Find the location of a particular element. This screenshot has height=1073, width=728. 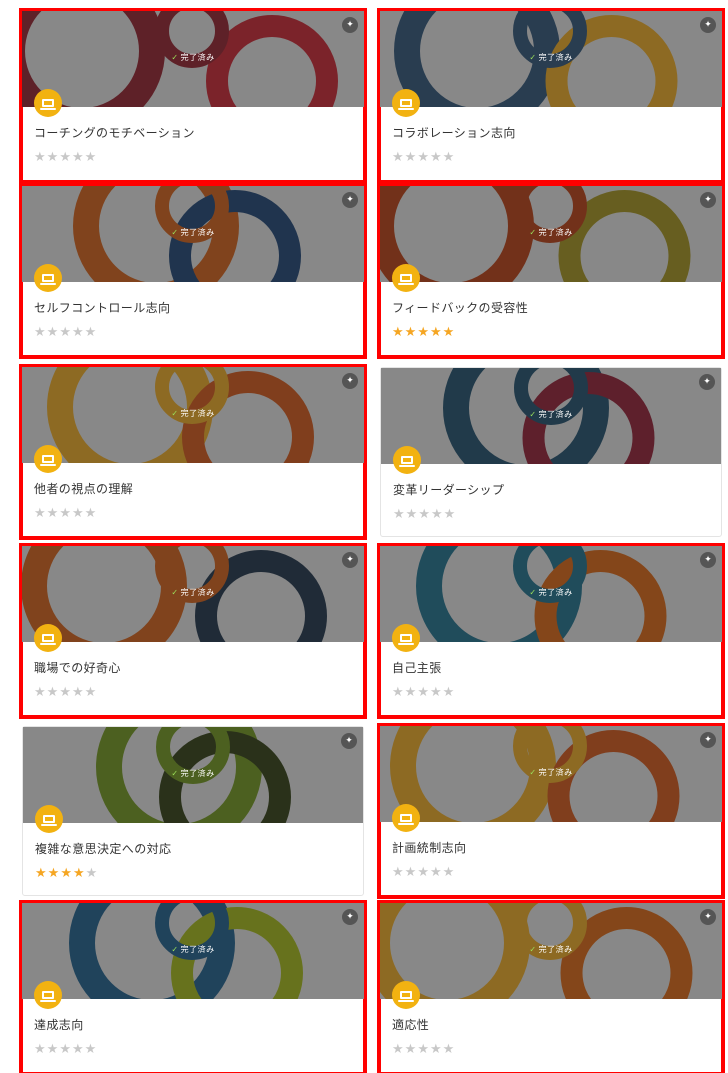

course-title: 複雑な意思決定への対応 is located at coordinates (103, 848).